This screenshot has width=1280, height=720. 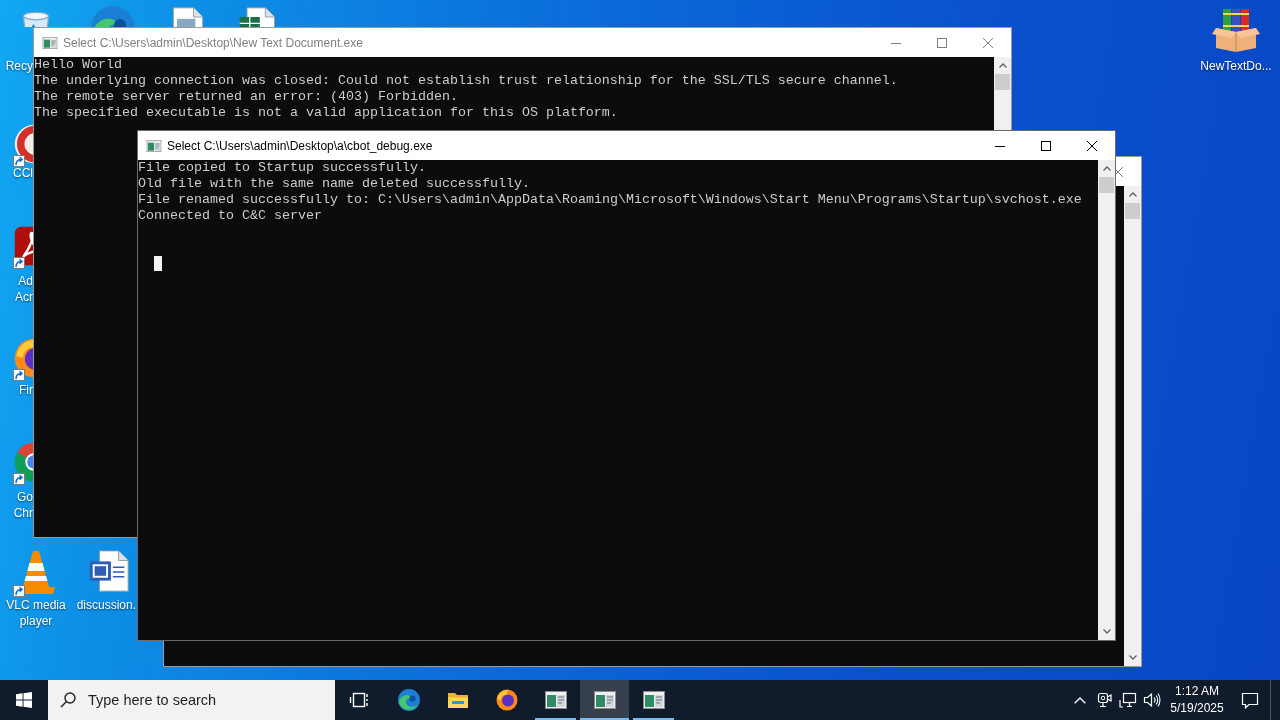 What do you see at coordinates (300, 145) in the screenshot?
I see `window-title: Select C:\Users\admin\Desktop\a\cbot_debug.exe` at bounding box center [300, 145].